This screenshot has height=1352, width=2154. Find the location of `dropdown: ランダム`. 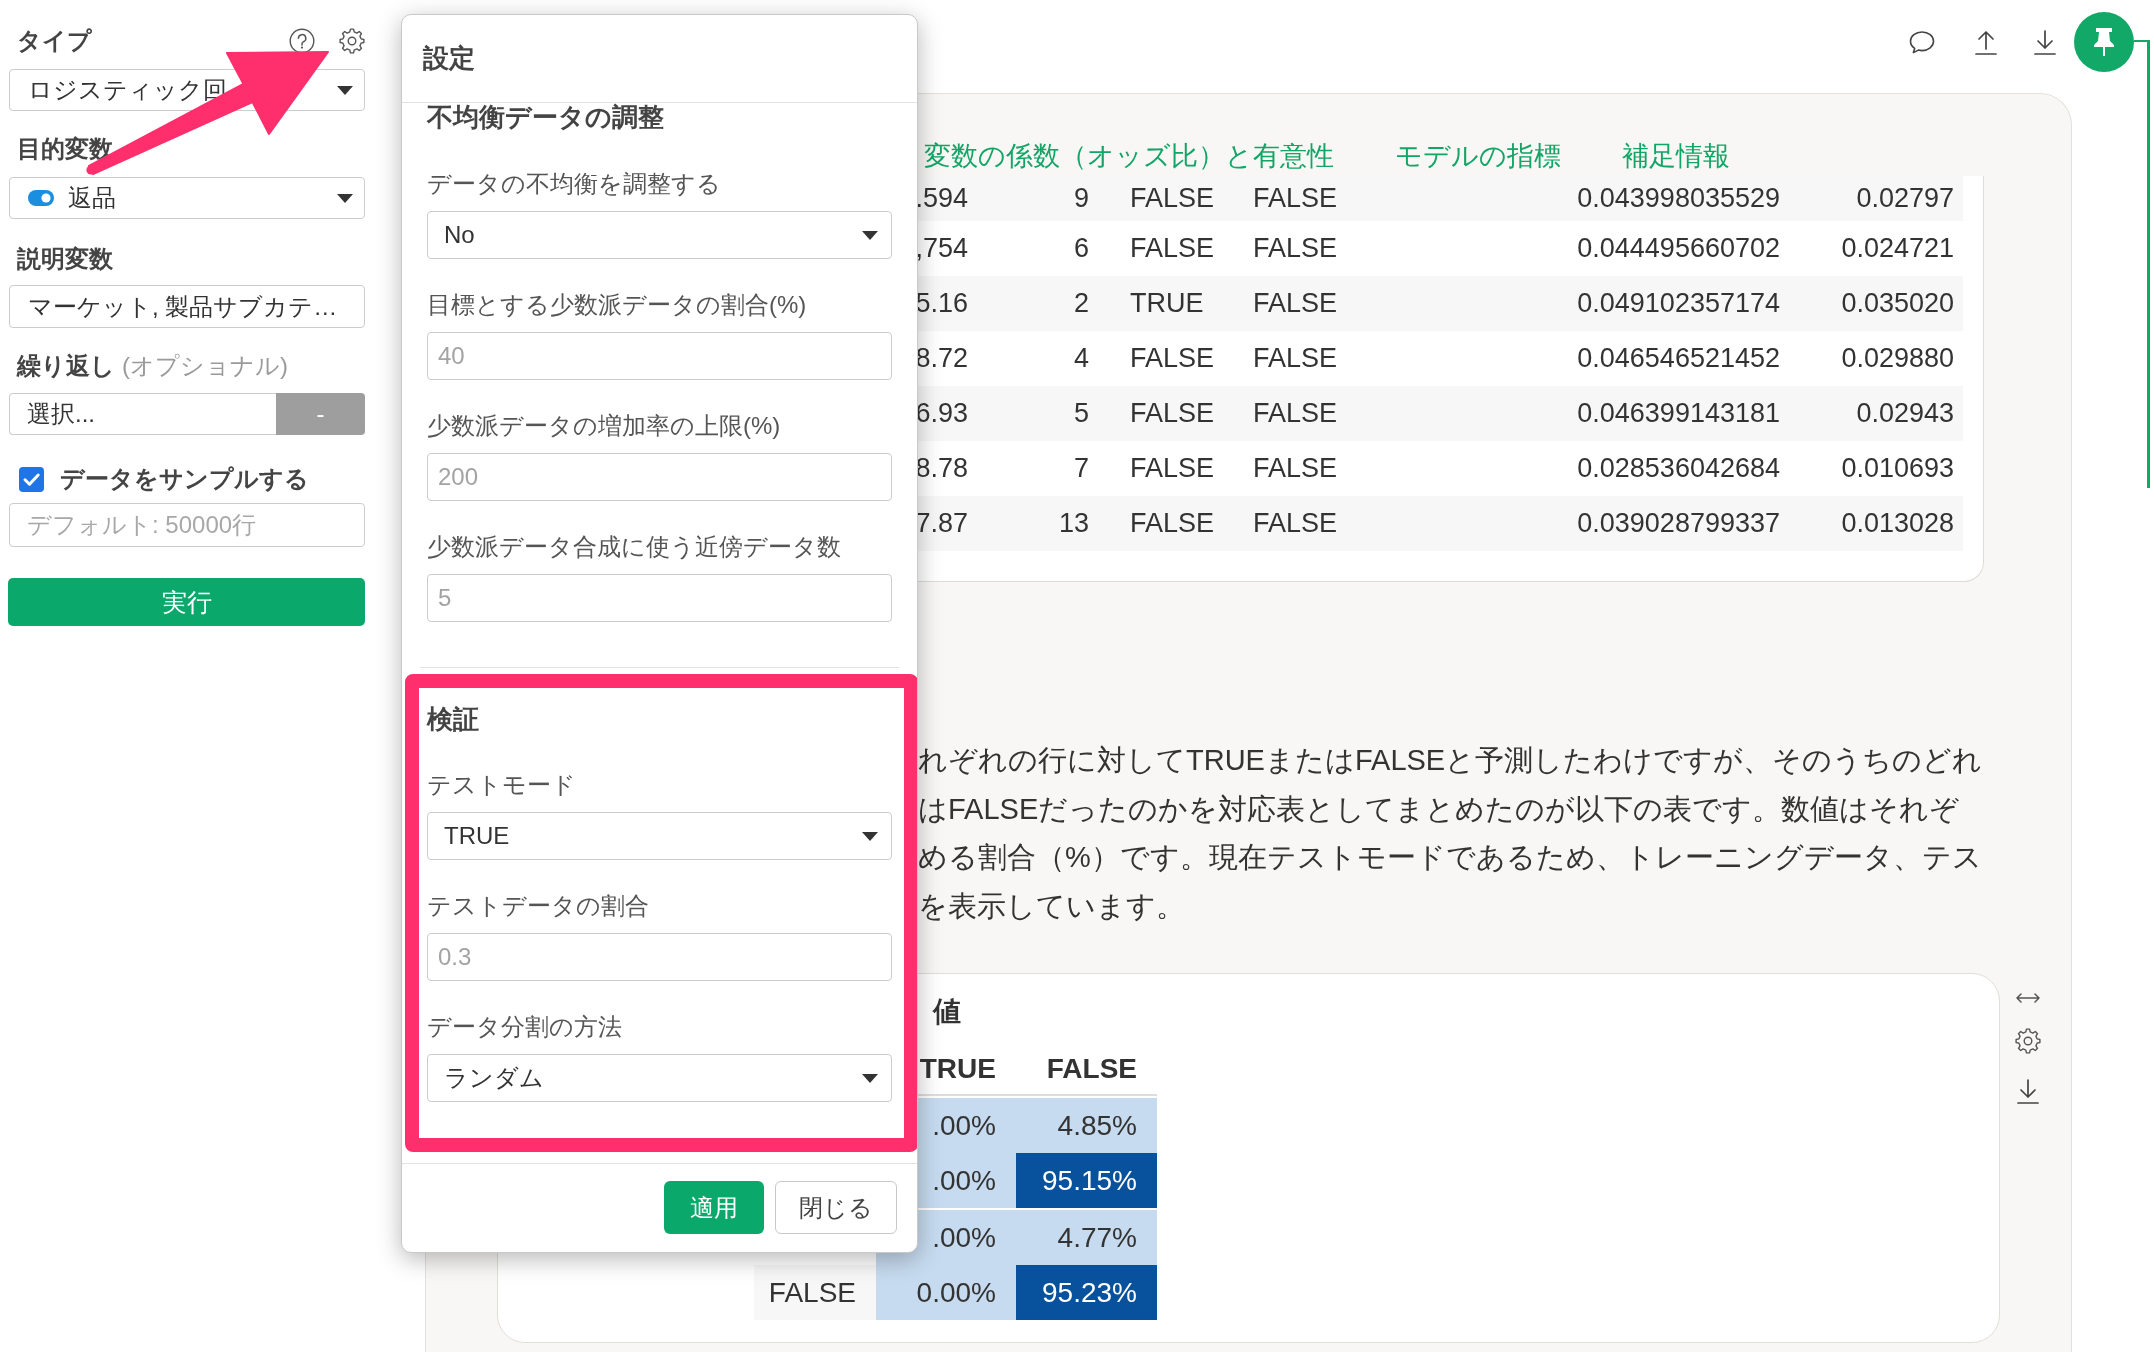

dropdown: ランダム is located at coordinates (659, 1078).